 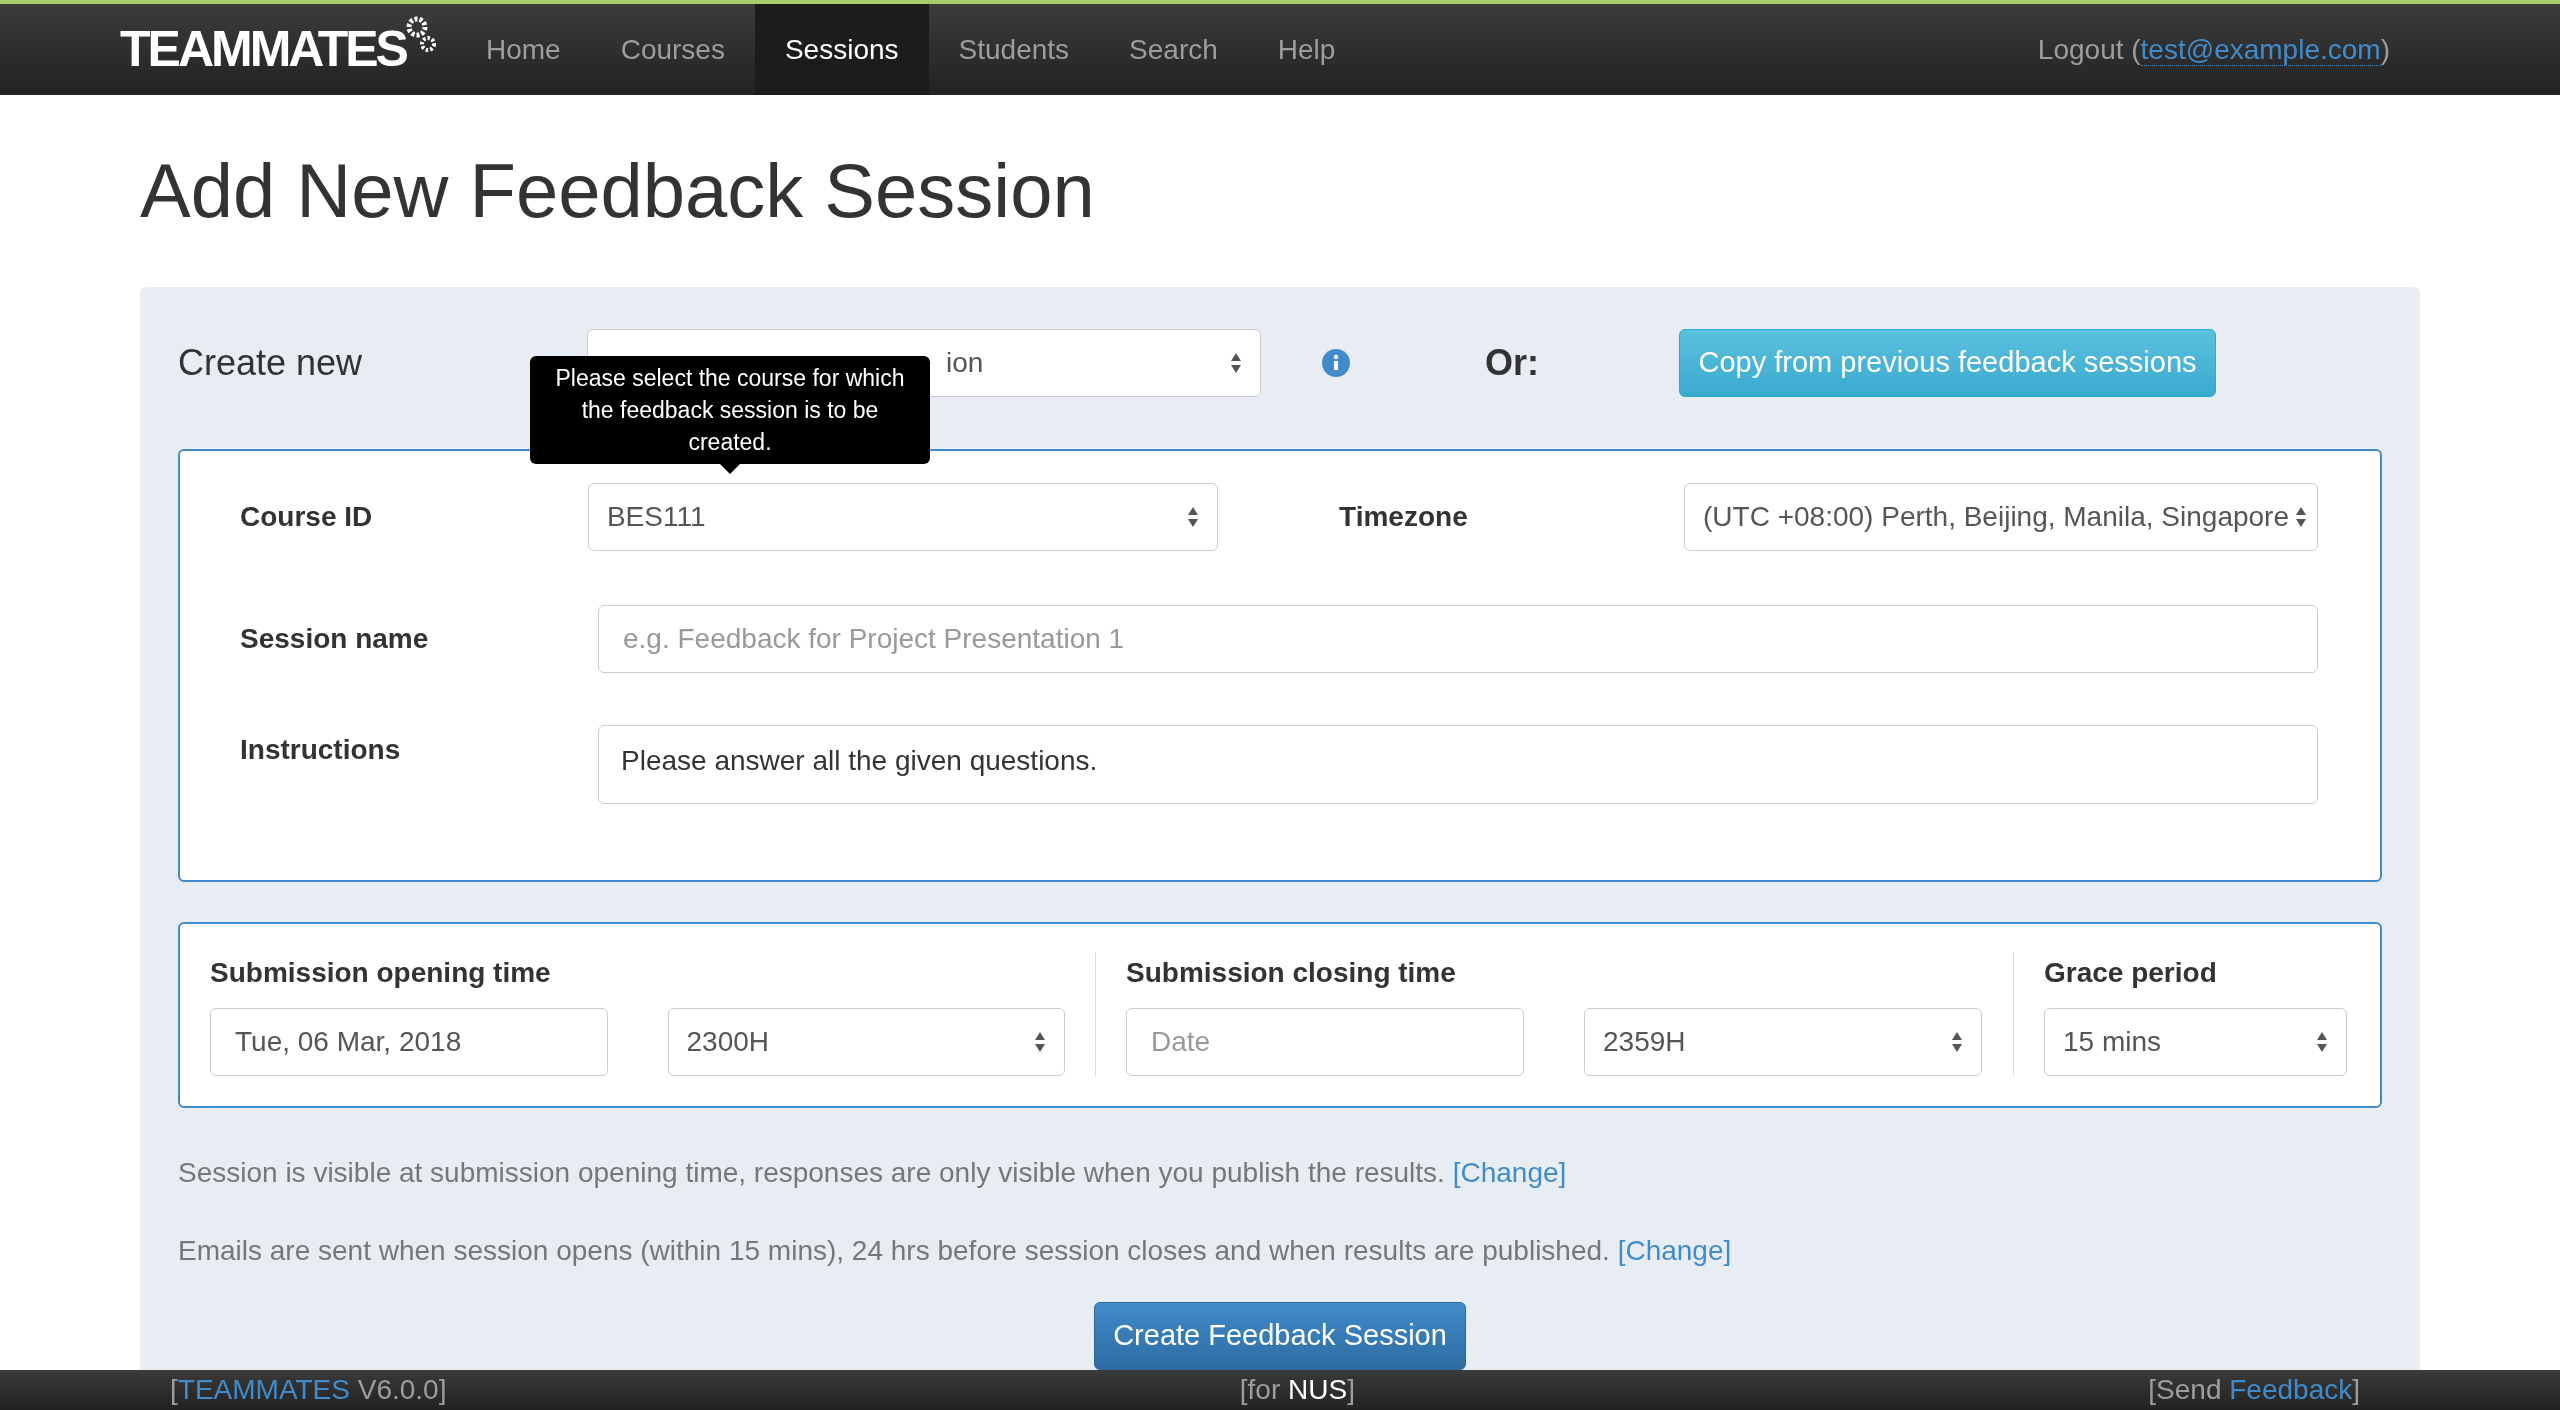 What do you see at coordinates (873, 1173) in the screenshot?
I see `info-note: Session is visible at submission opening time, responses are only visible when you publish the results. [Change]` at bounding box center [873, 1173].